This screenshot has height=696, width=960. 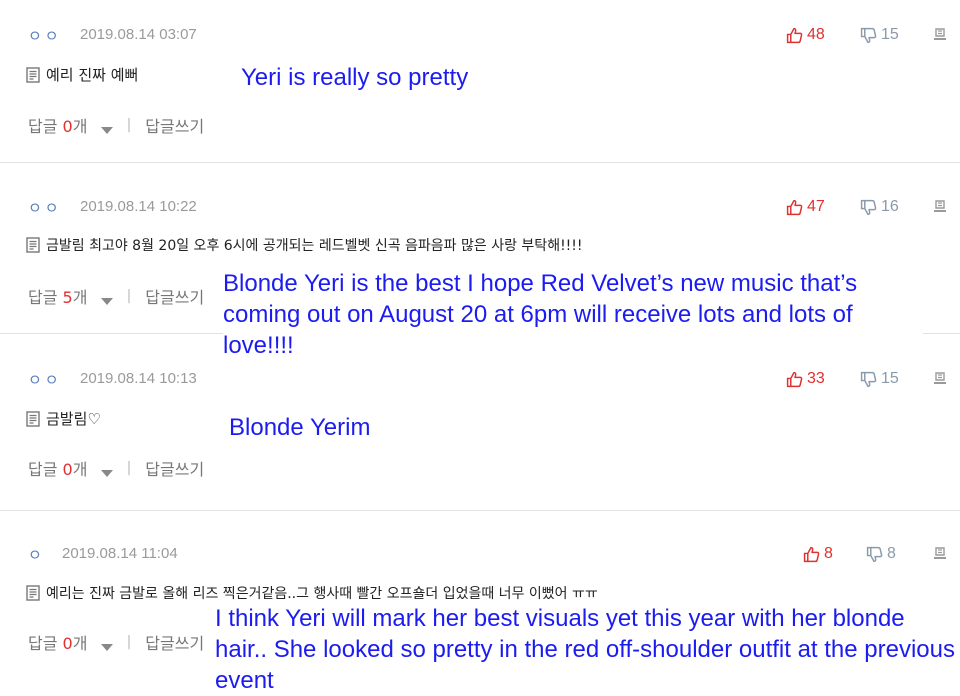 I want to click on comment-body: 예리 진짜 예뻐, so click(x=82, y=74).